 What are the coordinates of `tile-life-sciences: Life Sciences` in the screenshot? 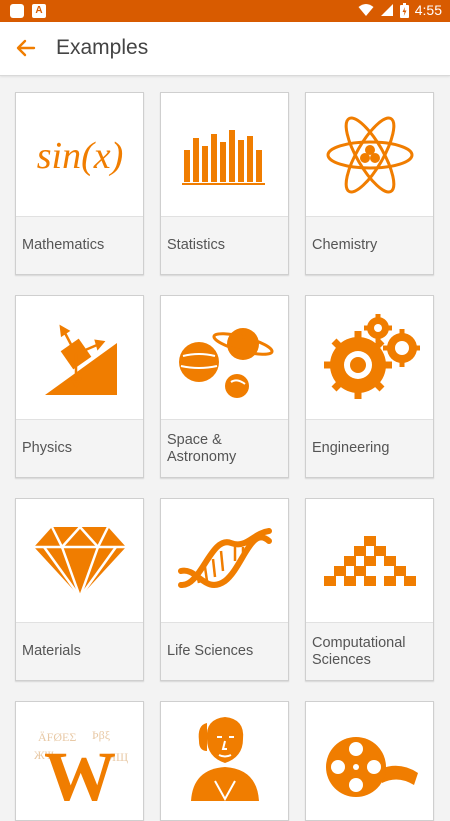 It's located at (224, 589).